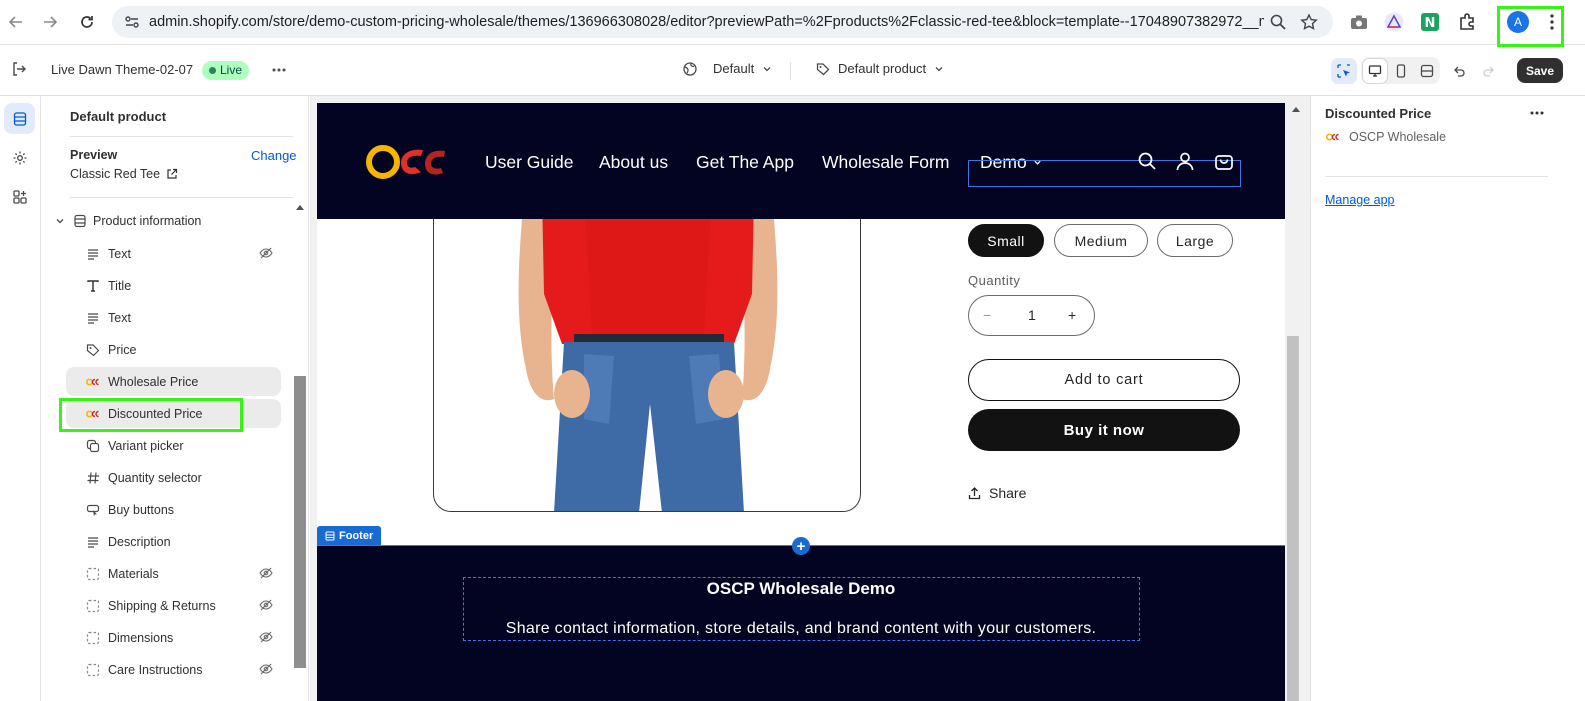 This screenshot has width=1585, height=701. Describe the element at coordinates (997, 493) in the screenshot. I see `share-button: Share` at that location.